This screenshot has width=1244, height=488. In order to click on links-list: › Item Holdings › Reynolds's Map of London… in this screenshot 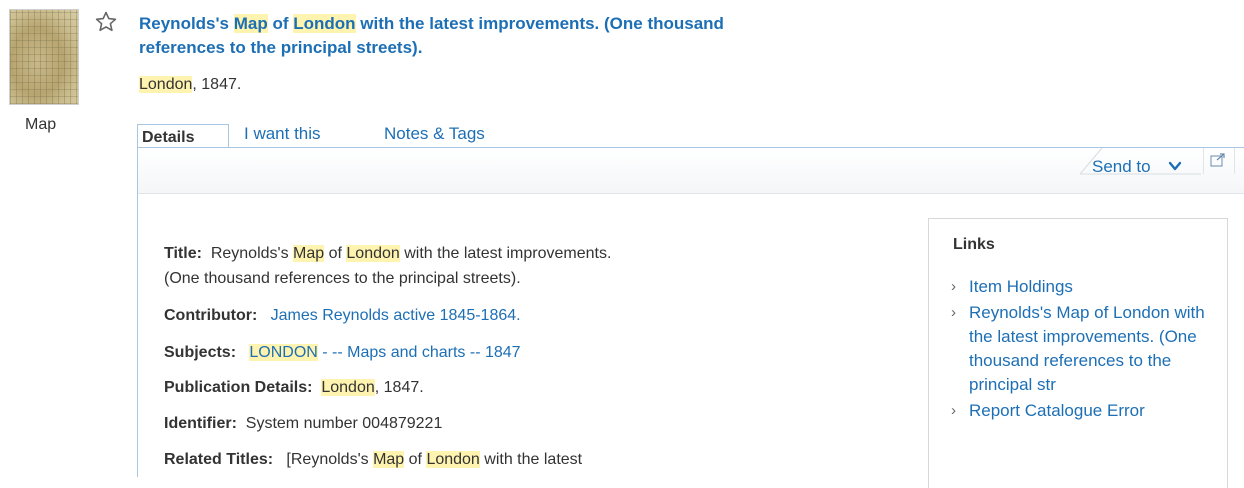, I will do `click(1086, 350)`.